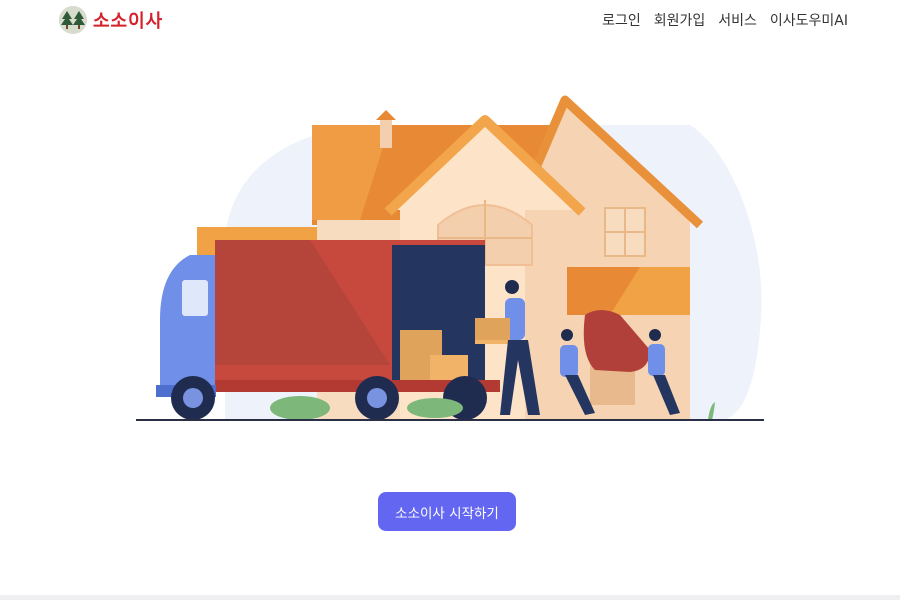 The height and width of the screenshot is (600, 900). I want to click on top-nav: 로그인 회원가입 서비스 이사도우미AI, so click(725, 20).